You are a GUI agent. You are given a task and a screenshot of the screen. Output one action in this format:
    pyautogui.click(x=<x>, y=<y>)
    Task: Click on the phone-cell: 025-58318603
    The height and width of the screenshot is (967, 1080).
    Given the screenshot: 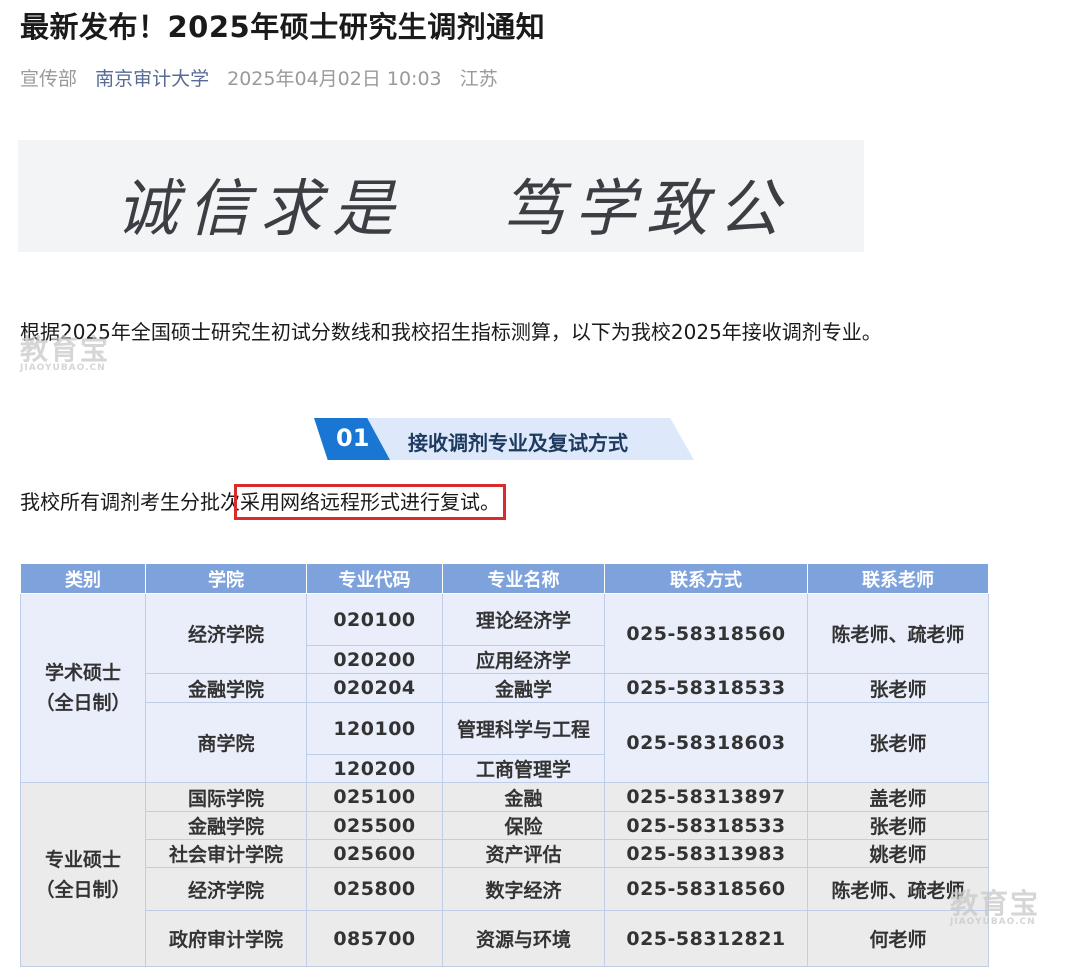 What is the action you would take?
    pyautogui.click(x=706, y=742)
    